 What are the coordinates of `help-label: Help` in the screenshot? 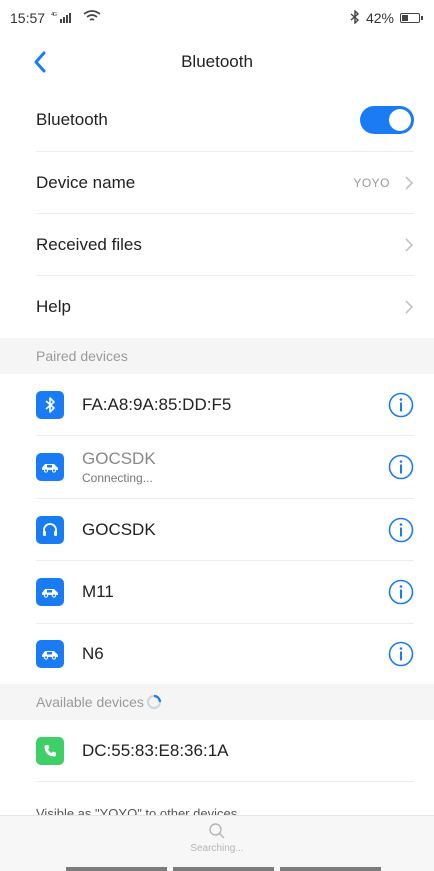 It's located at (53, 306).